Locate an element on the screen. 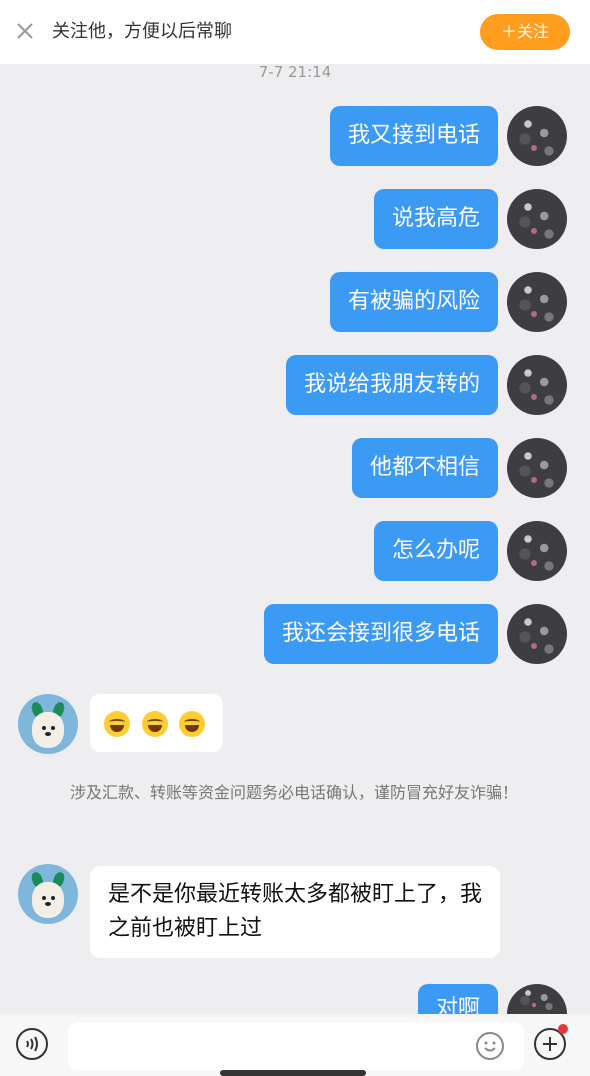 The height and width of the screenshot is (1076, 590). input-bar is located at coordinates (295, 1045).